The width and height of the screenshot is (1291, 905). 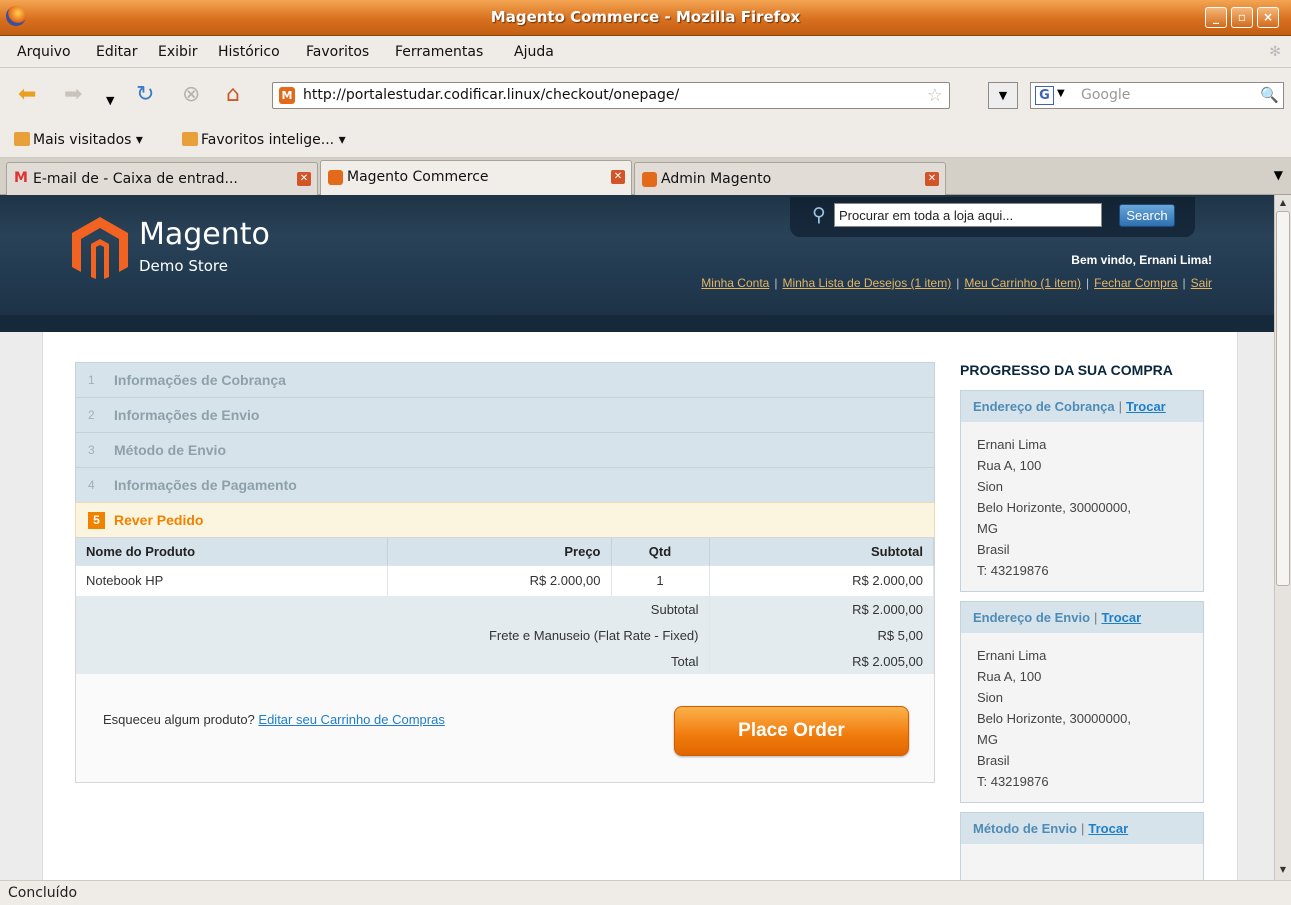 What do you see at coordinates (1082, 617) in the screenshot?
I see `shipping-address-header: Endereço de Envio | Trocar` at bounding box center [1082, 617].